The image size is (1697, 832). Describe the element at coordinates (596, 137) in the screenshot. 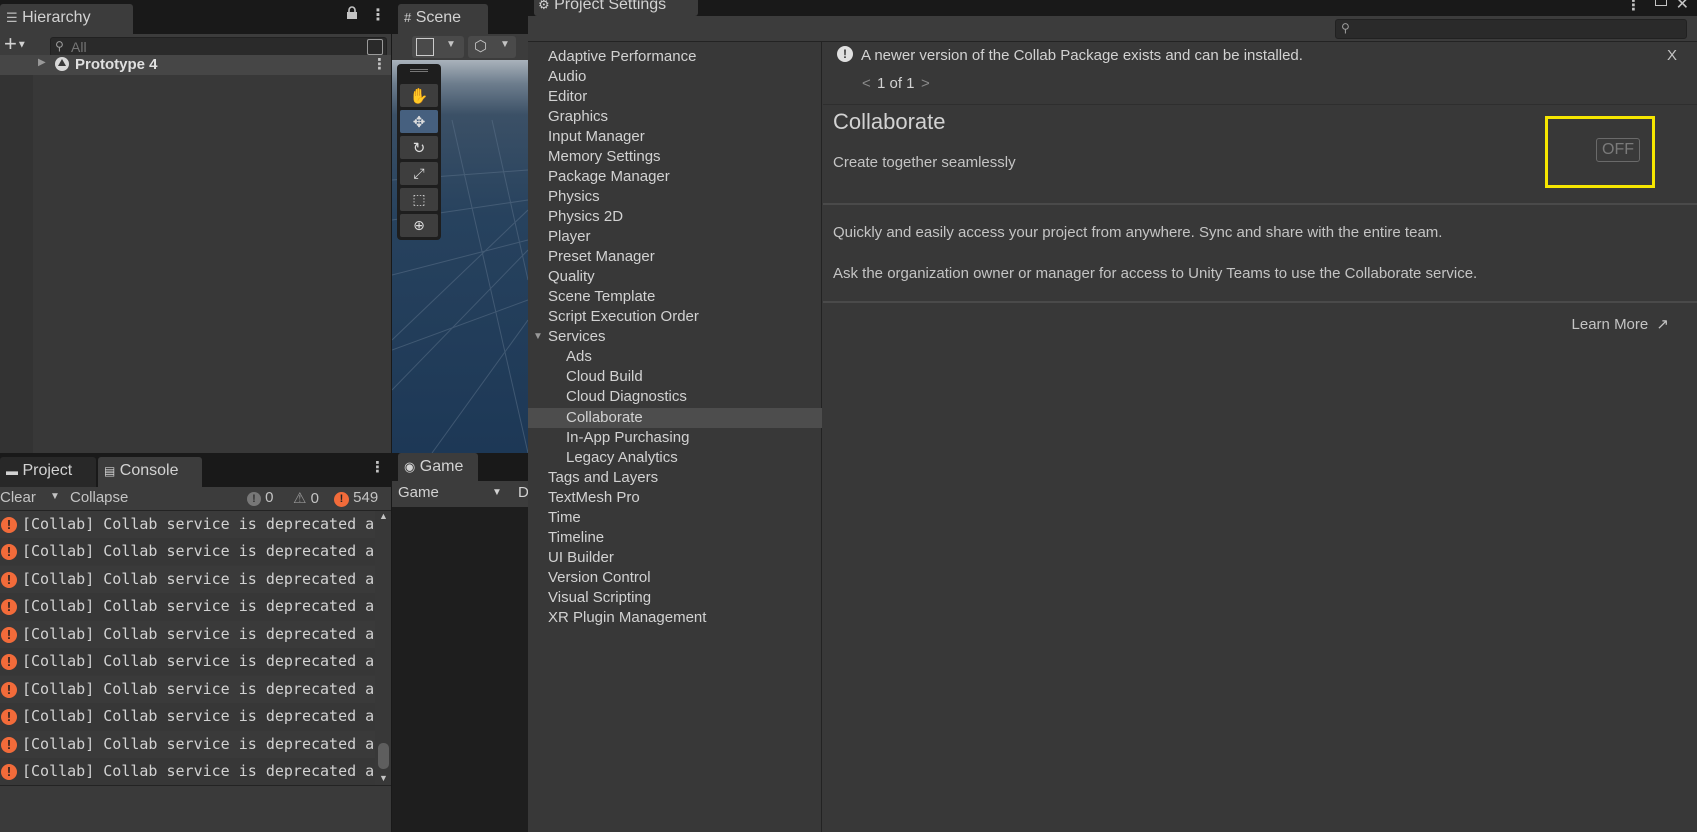

I see `nav-item-input-manager: Input Manager` at that location.